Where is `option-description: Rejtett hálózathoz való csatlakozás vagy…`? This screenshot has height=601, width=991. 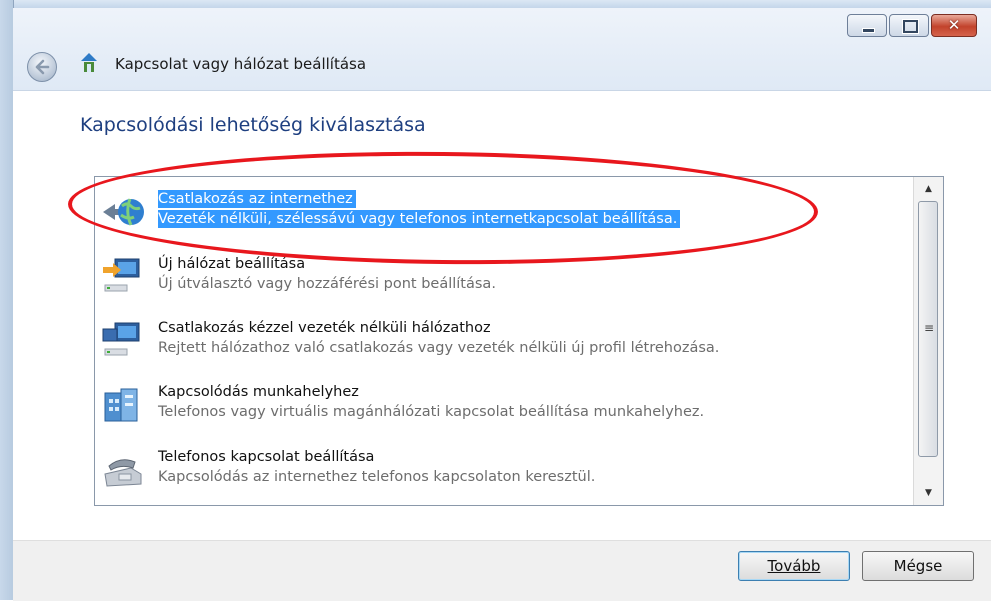 option-description: Rejtett hálózathoz való csatlakozás vagy… is located at coordinates (439, 348).